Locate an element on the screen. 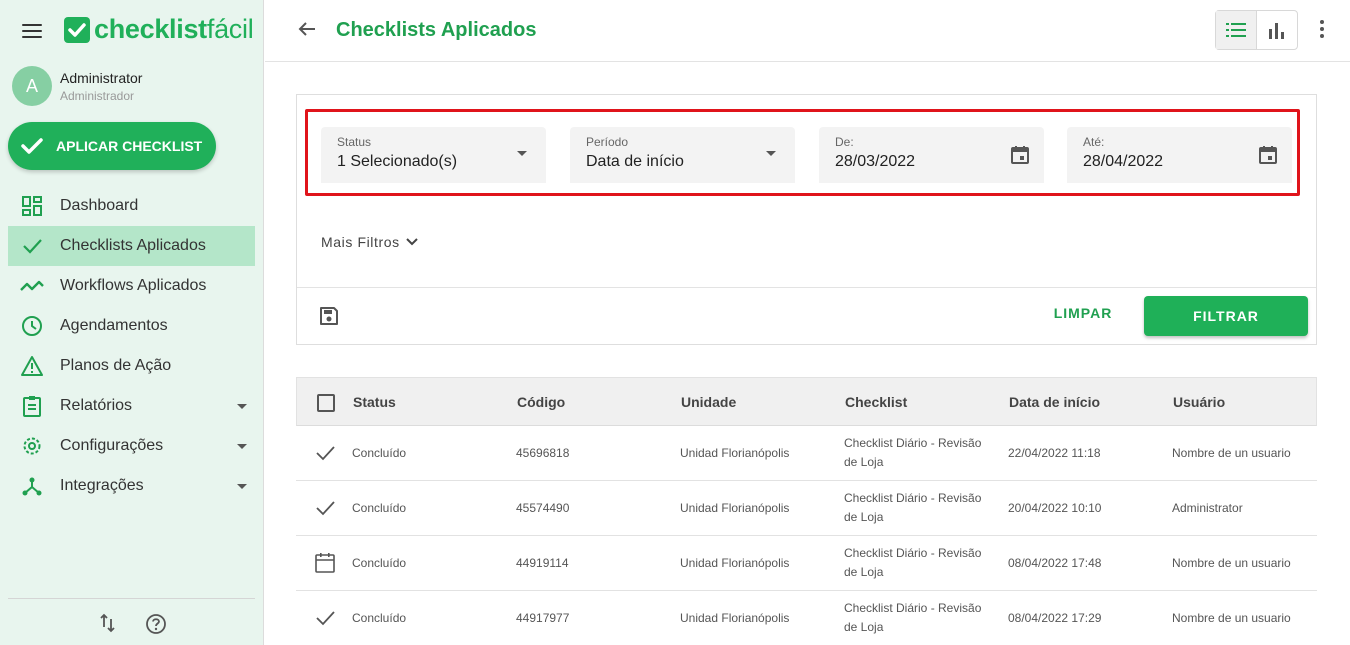 Image resolution: width=1350 pixels, height=645 pixels. bar-chart-icon is located at coordinates (1276, 31).